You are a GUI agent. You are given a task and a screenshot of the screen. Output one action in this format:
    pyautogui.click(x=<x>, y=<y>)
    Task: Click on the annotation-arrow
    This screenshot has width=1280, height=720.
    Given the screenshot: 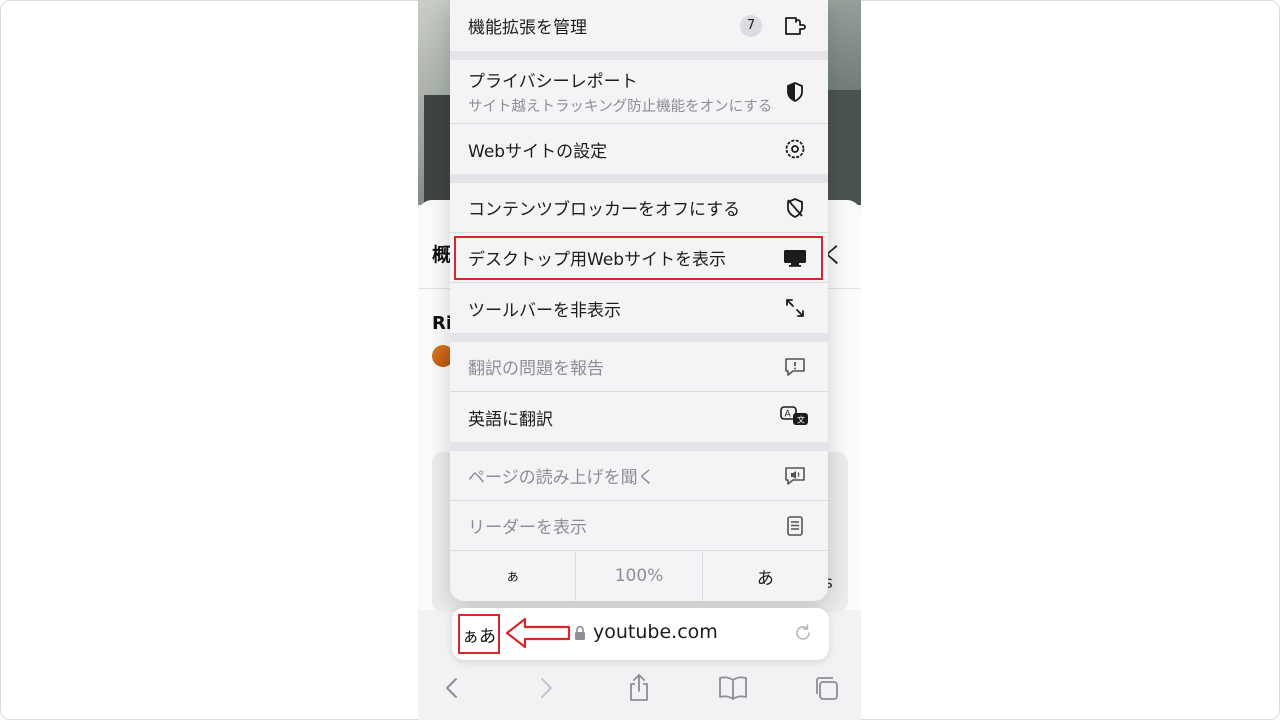 What is the action you would take?
    pyautogui.click(x=538, y=635)
    